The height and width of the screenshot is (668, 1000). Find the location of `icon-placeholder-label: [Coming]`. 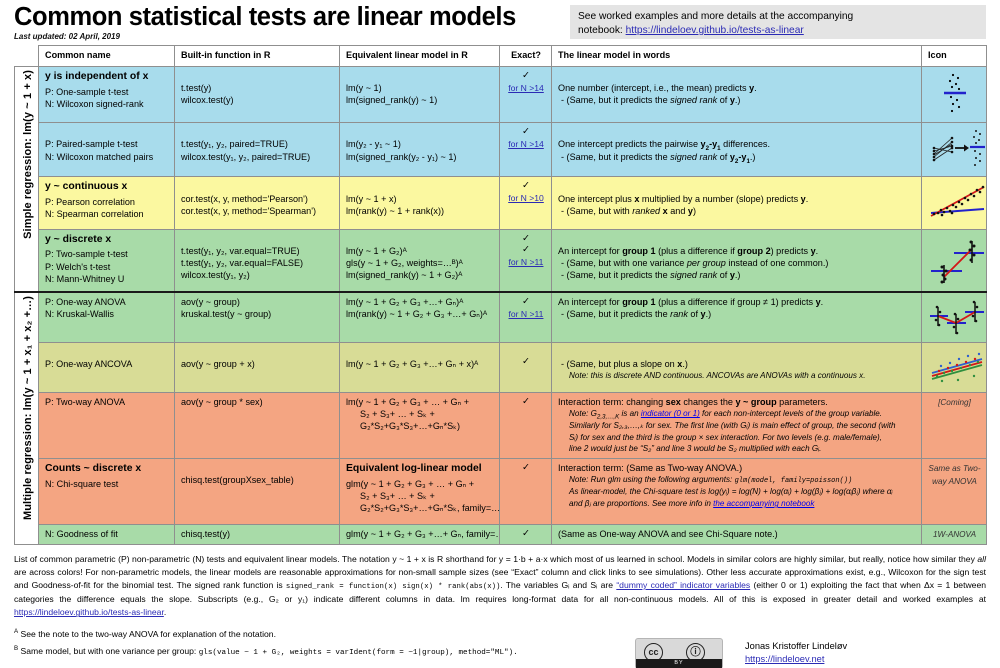

icon-placeholder-label: [Coming] is located at coordinates (954, 403).